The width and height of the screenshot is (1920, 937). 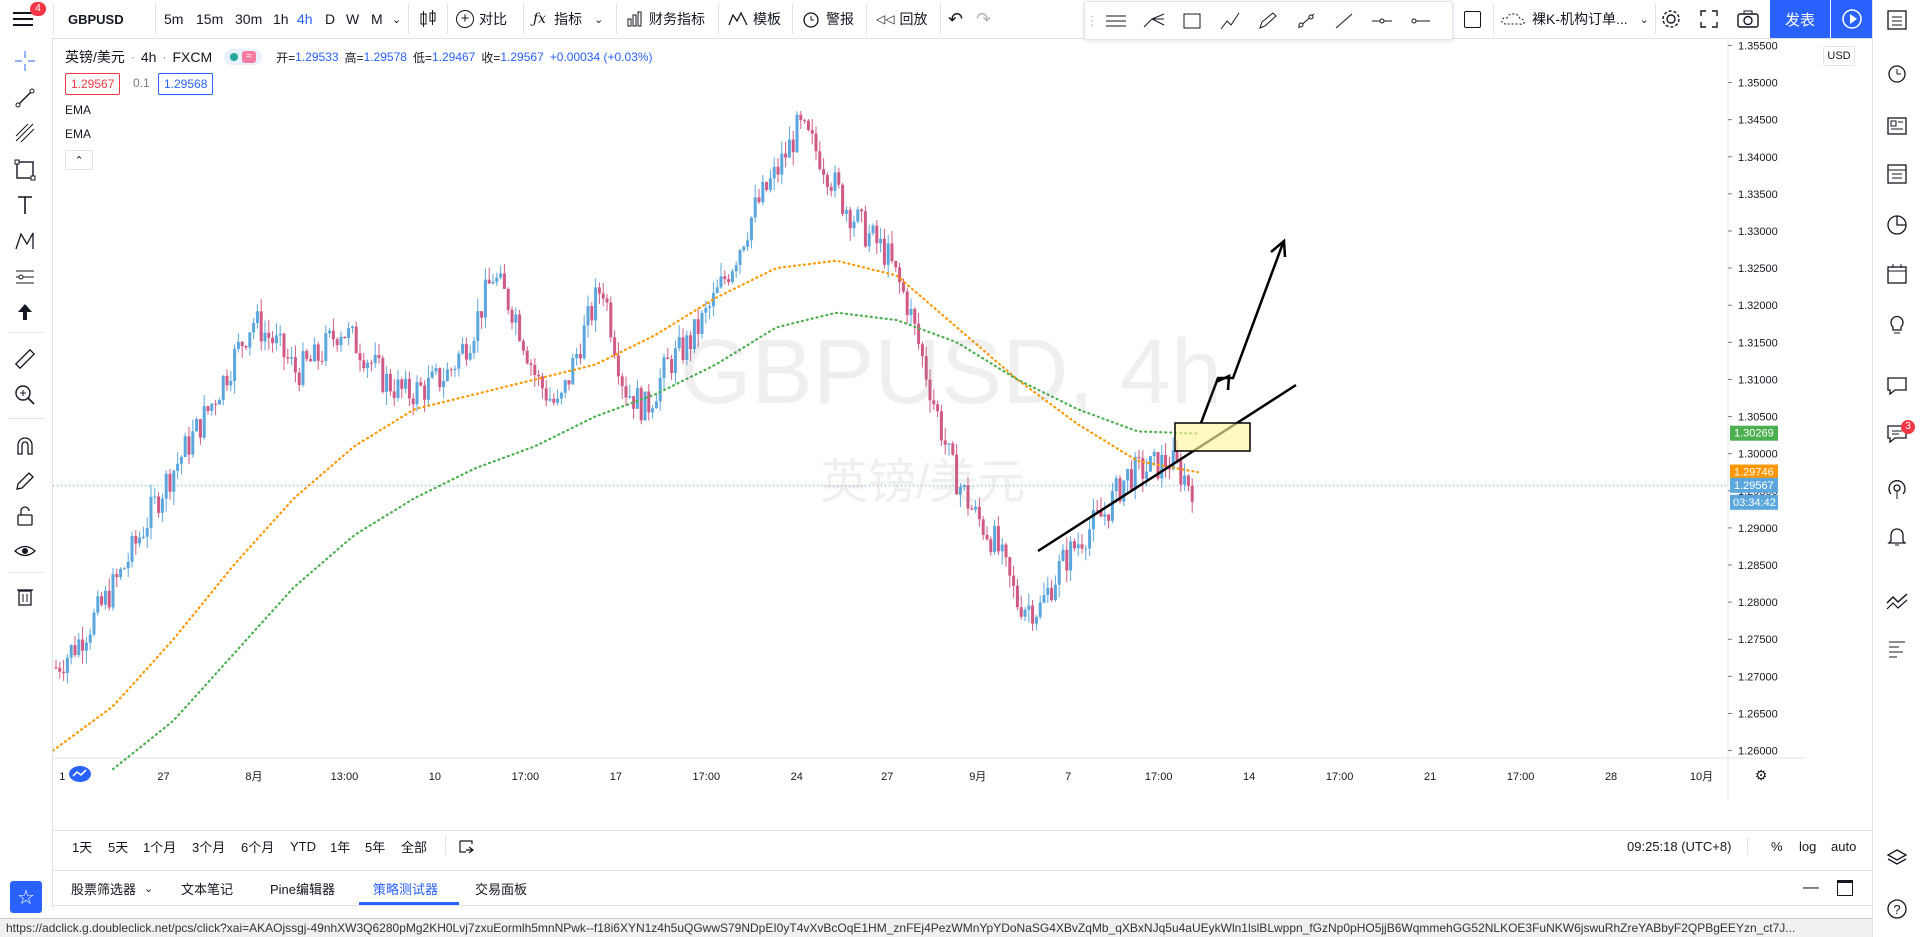 What do you see at coordinates (96, 19) in the screenshot?
I see `symbol-search-button: GBPUSD` at bounding box center [96, 19].